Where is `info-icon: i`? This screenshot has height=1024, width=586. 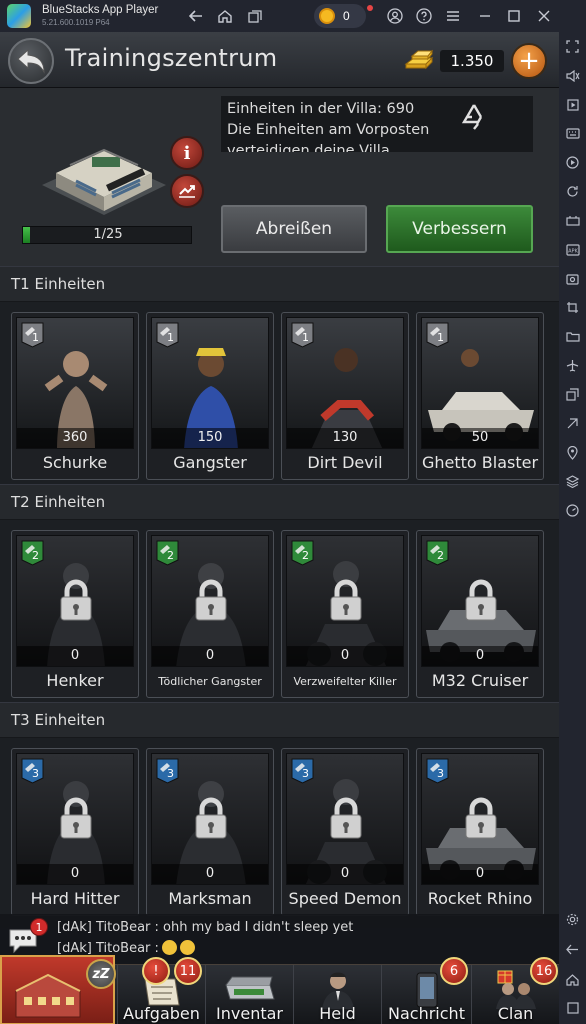
info-icon: i is located at coordinates (187, 153).